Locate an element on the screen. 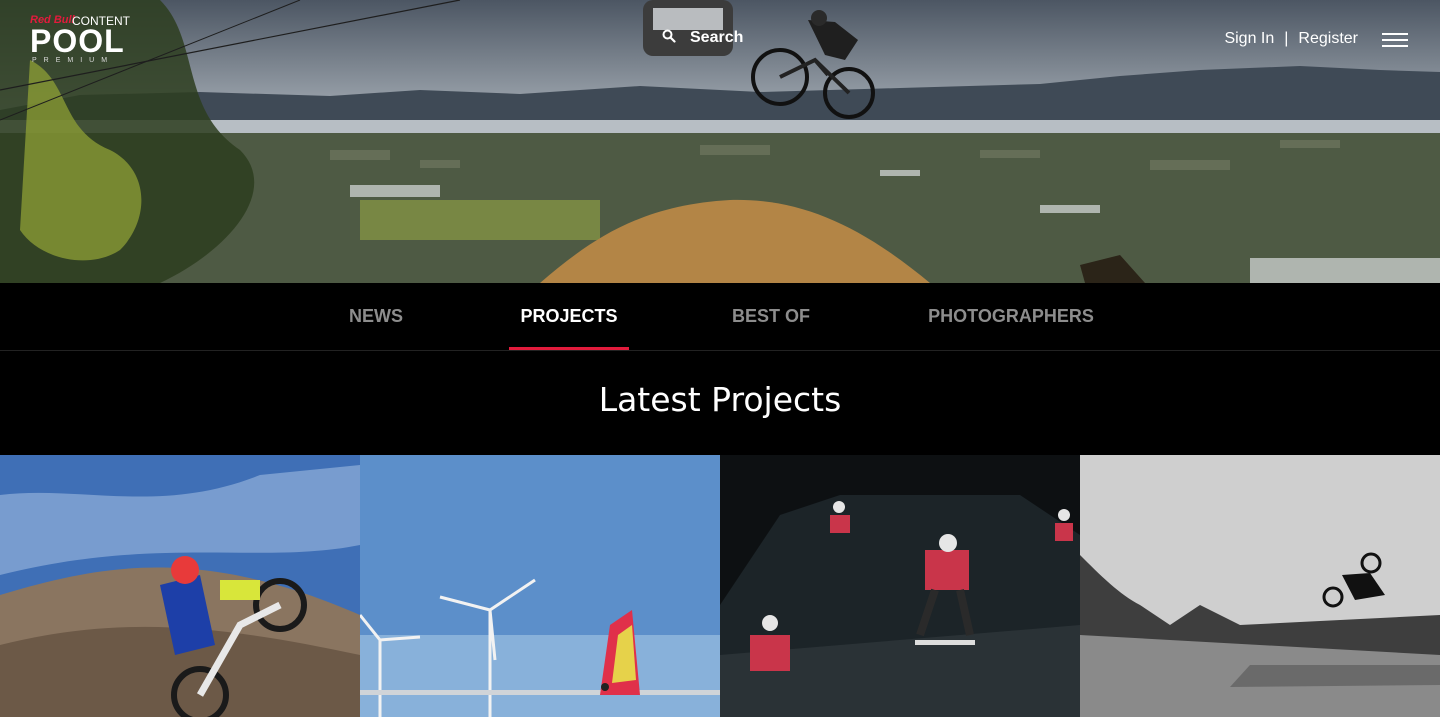  section-tabs: NEWS PROJECTS BEST OF PHOTOGRAPHERS is located at coordinates (720, 317).